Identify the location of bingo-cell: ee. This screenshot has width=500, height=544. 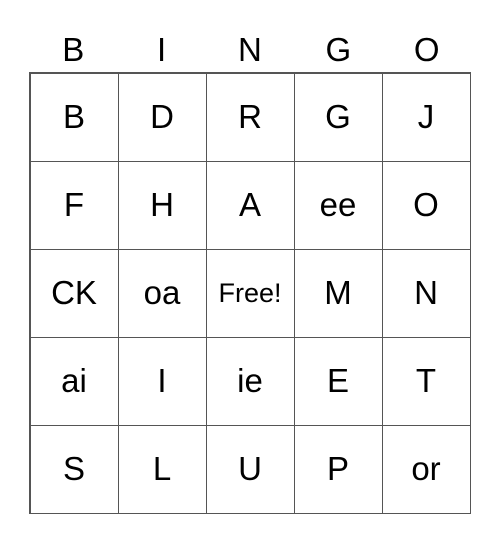
(338, 205).